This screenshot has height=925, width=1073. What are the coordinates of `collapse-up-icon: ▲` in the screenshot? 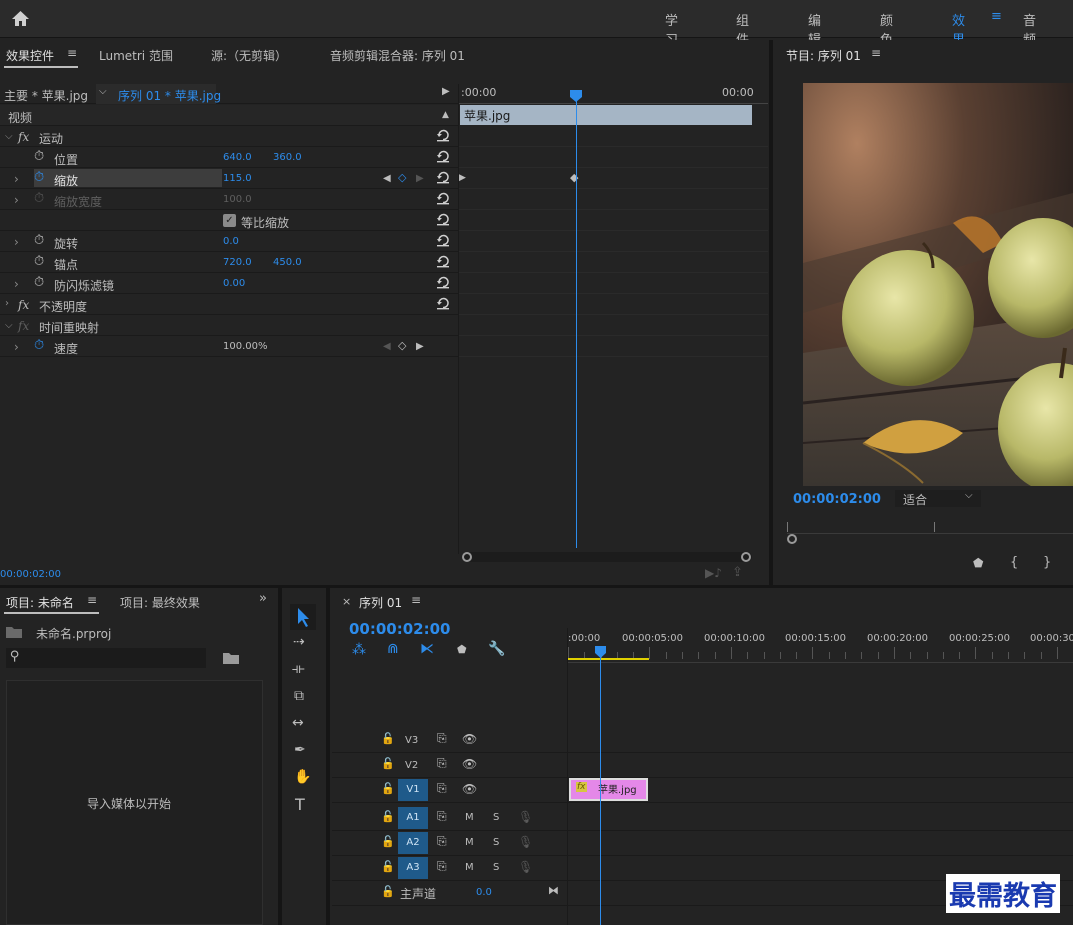 It's located at (445, 115).